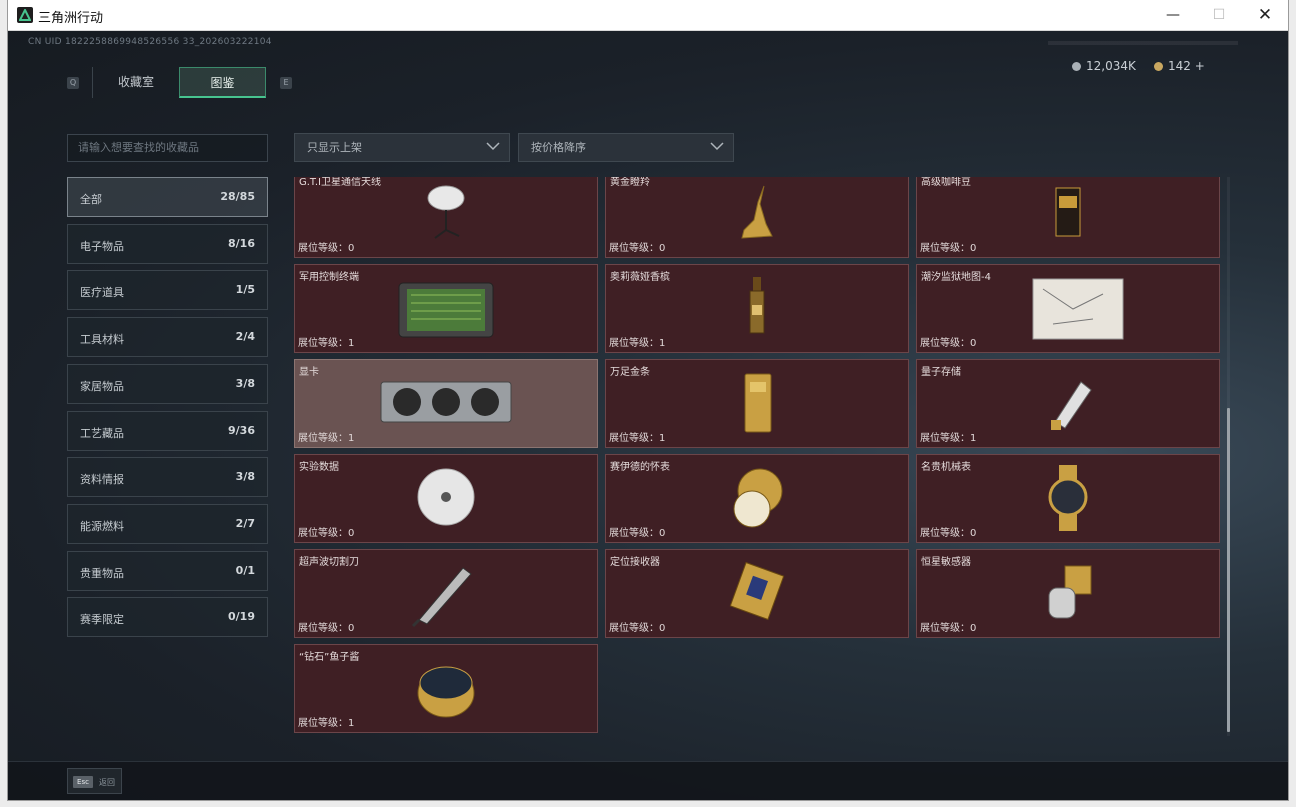  I want to click on disc-icon, so click(446, 497).